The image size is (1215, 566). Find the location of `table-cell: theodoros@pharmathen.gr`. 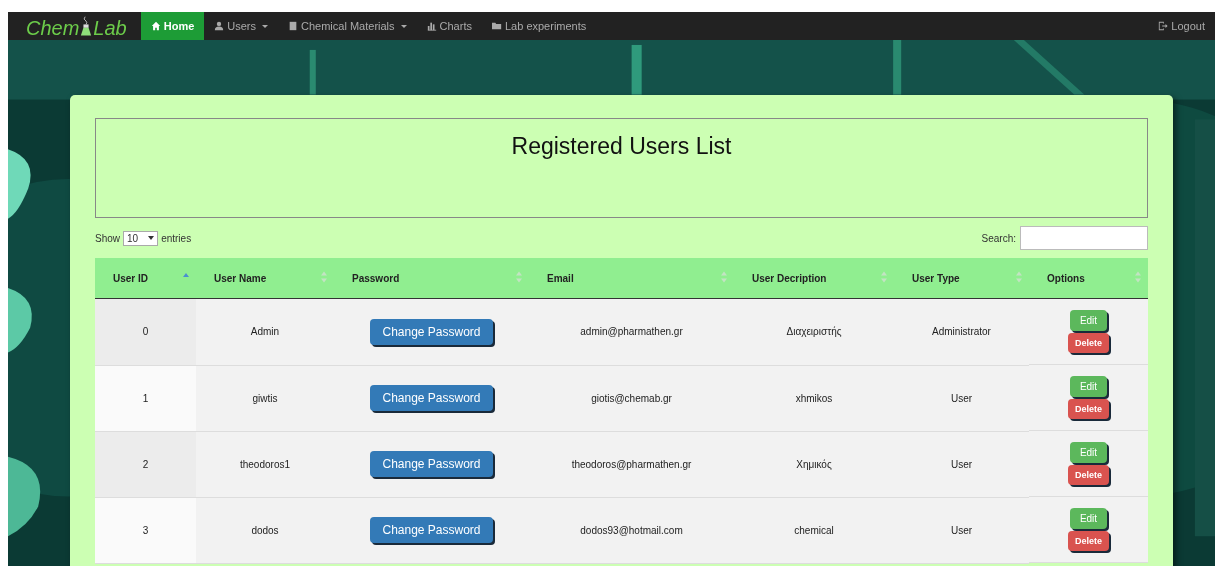

table-cell: theodoros@pharmathen.gr is located at coordinates (631, 464).